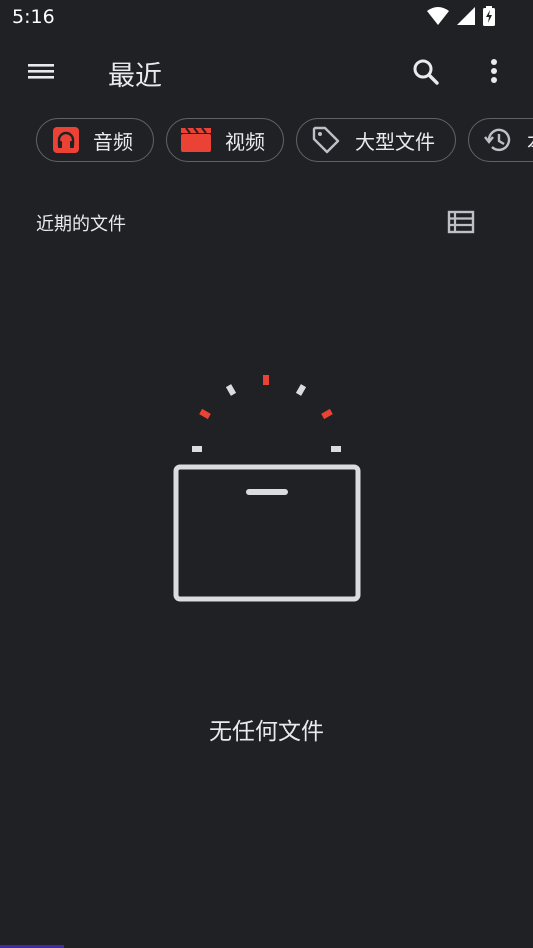  Describe the element at coordinates (33, 17) in the screenshot. I see `status-time: 5:16` at that location.